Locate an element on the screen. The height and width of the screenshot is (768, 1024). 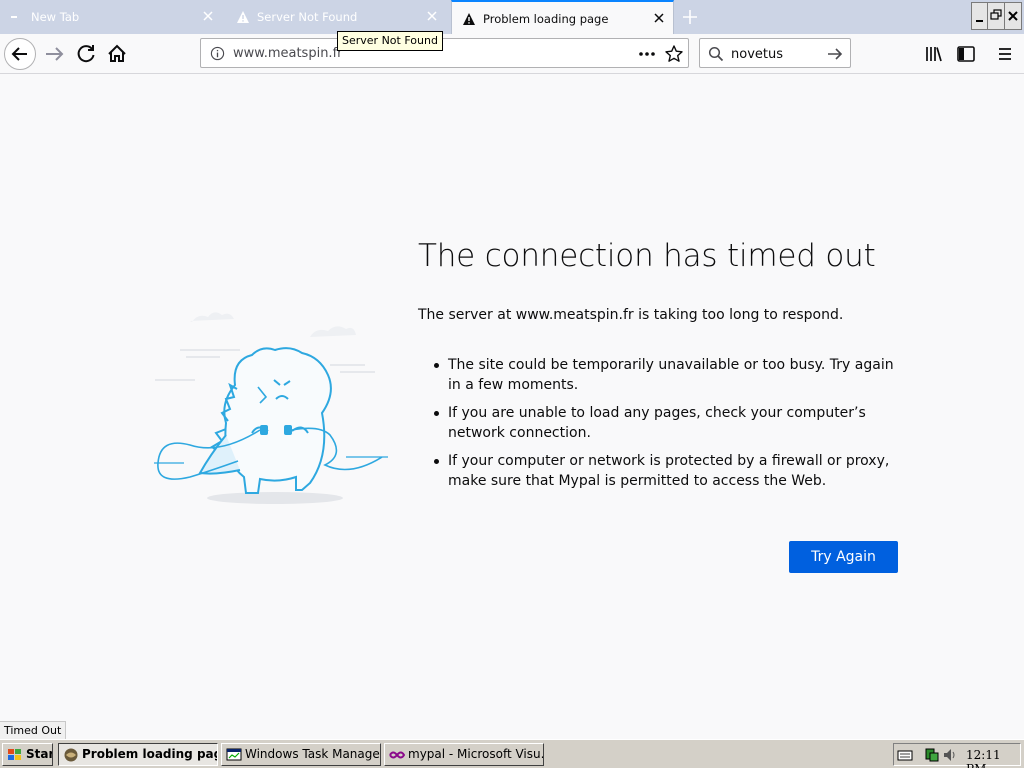
library-icon is located at coordinates (934, 54).